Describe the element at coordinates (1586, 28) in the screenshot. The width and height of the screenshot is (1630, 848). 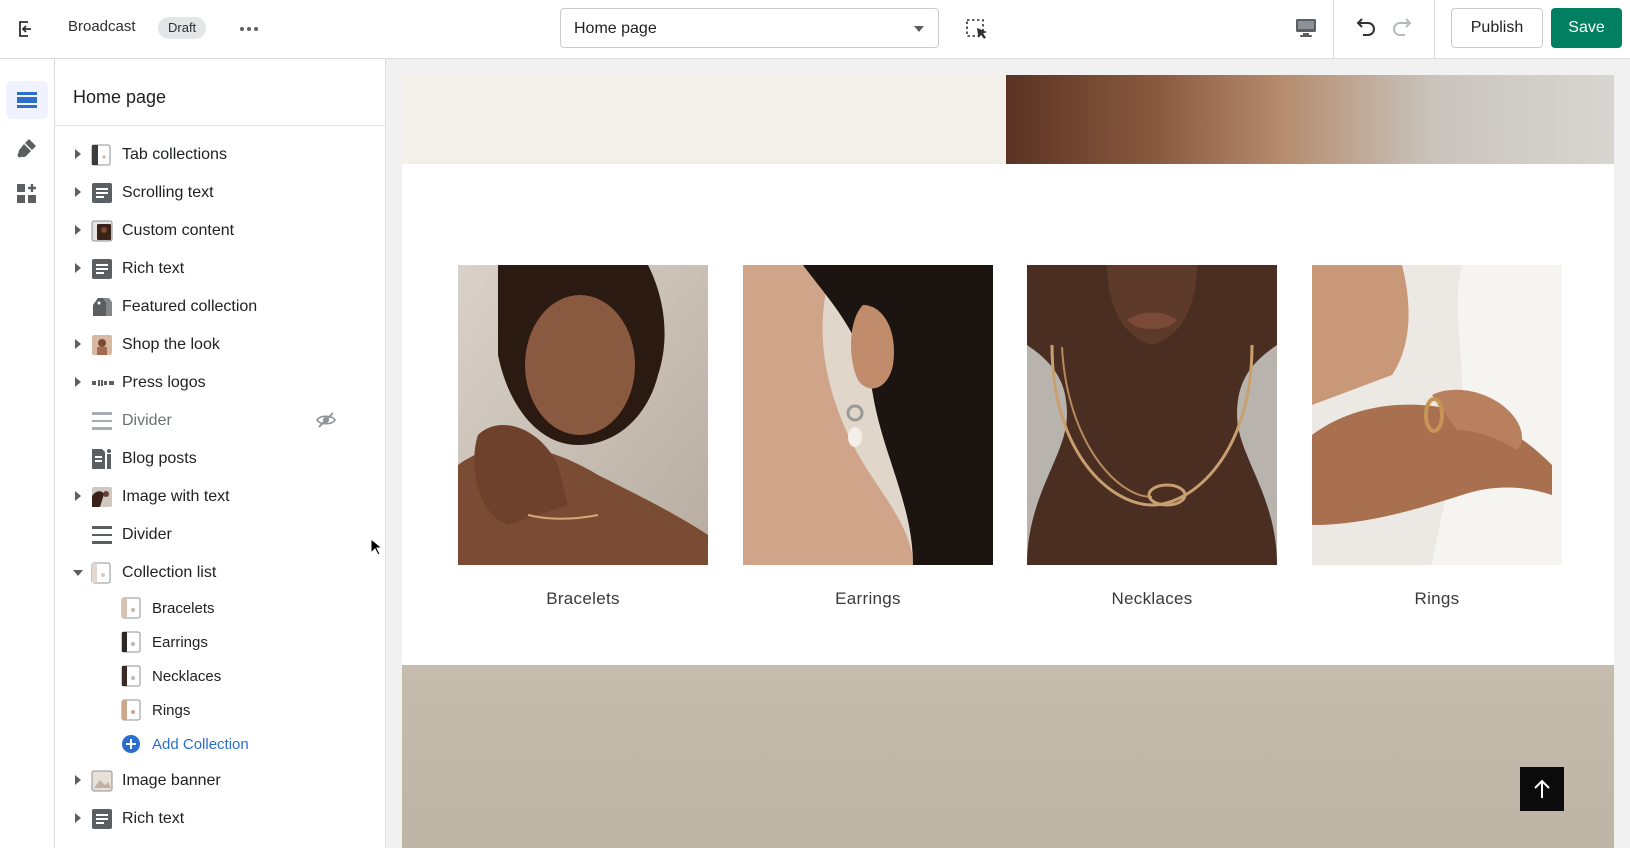
I see `save-button: Save` at that location.